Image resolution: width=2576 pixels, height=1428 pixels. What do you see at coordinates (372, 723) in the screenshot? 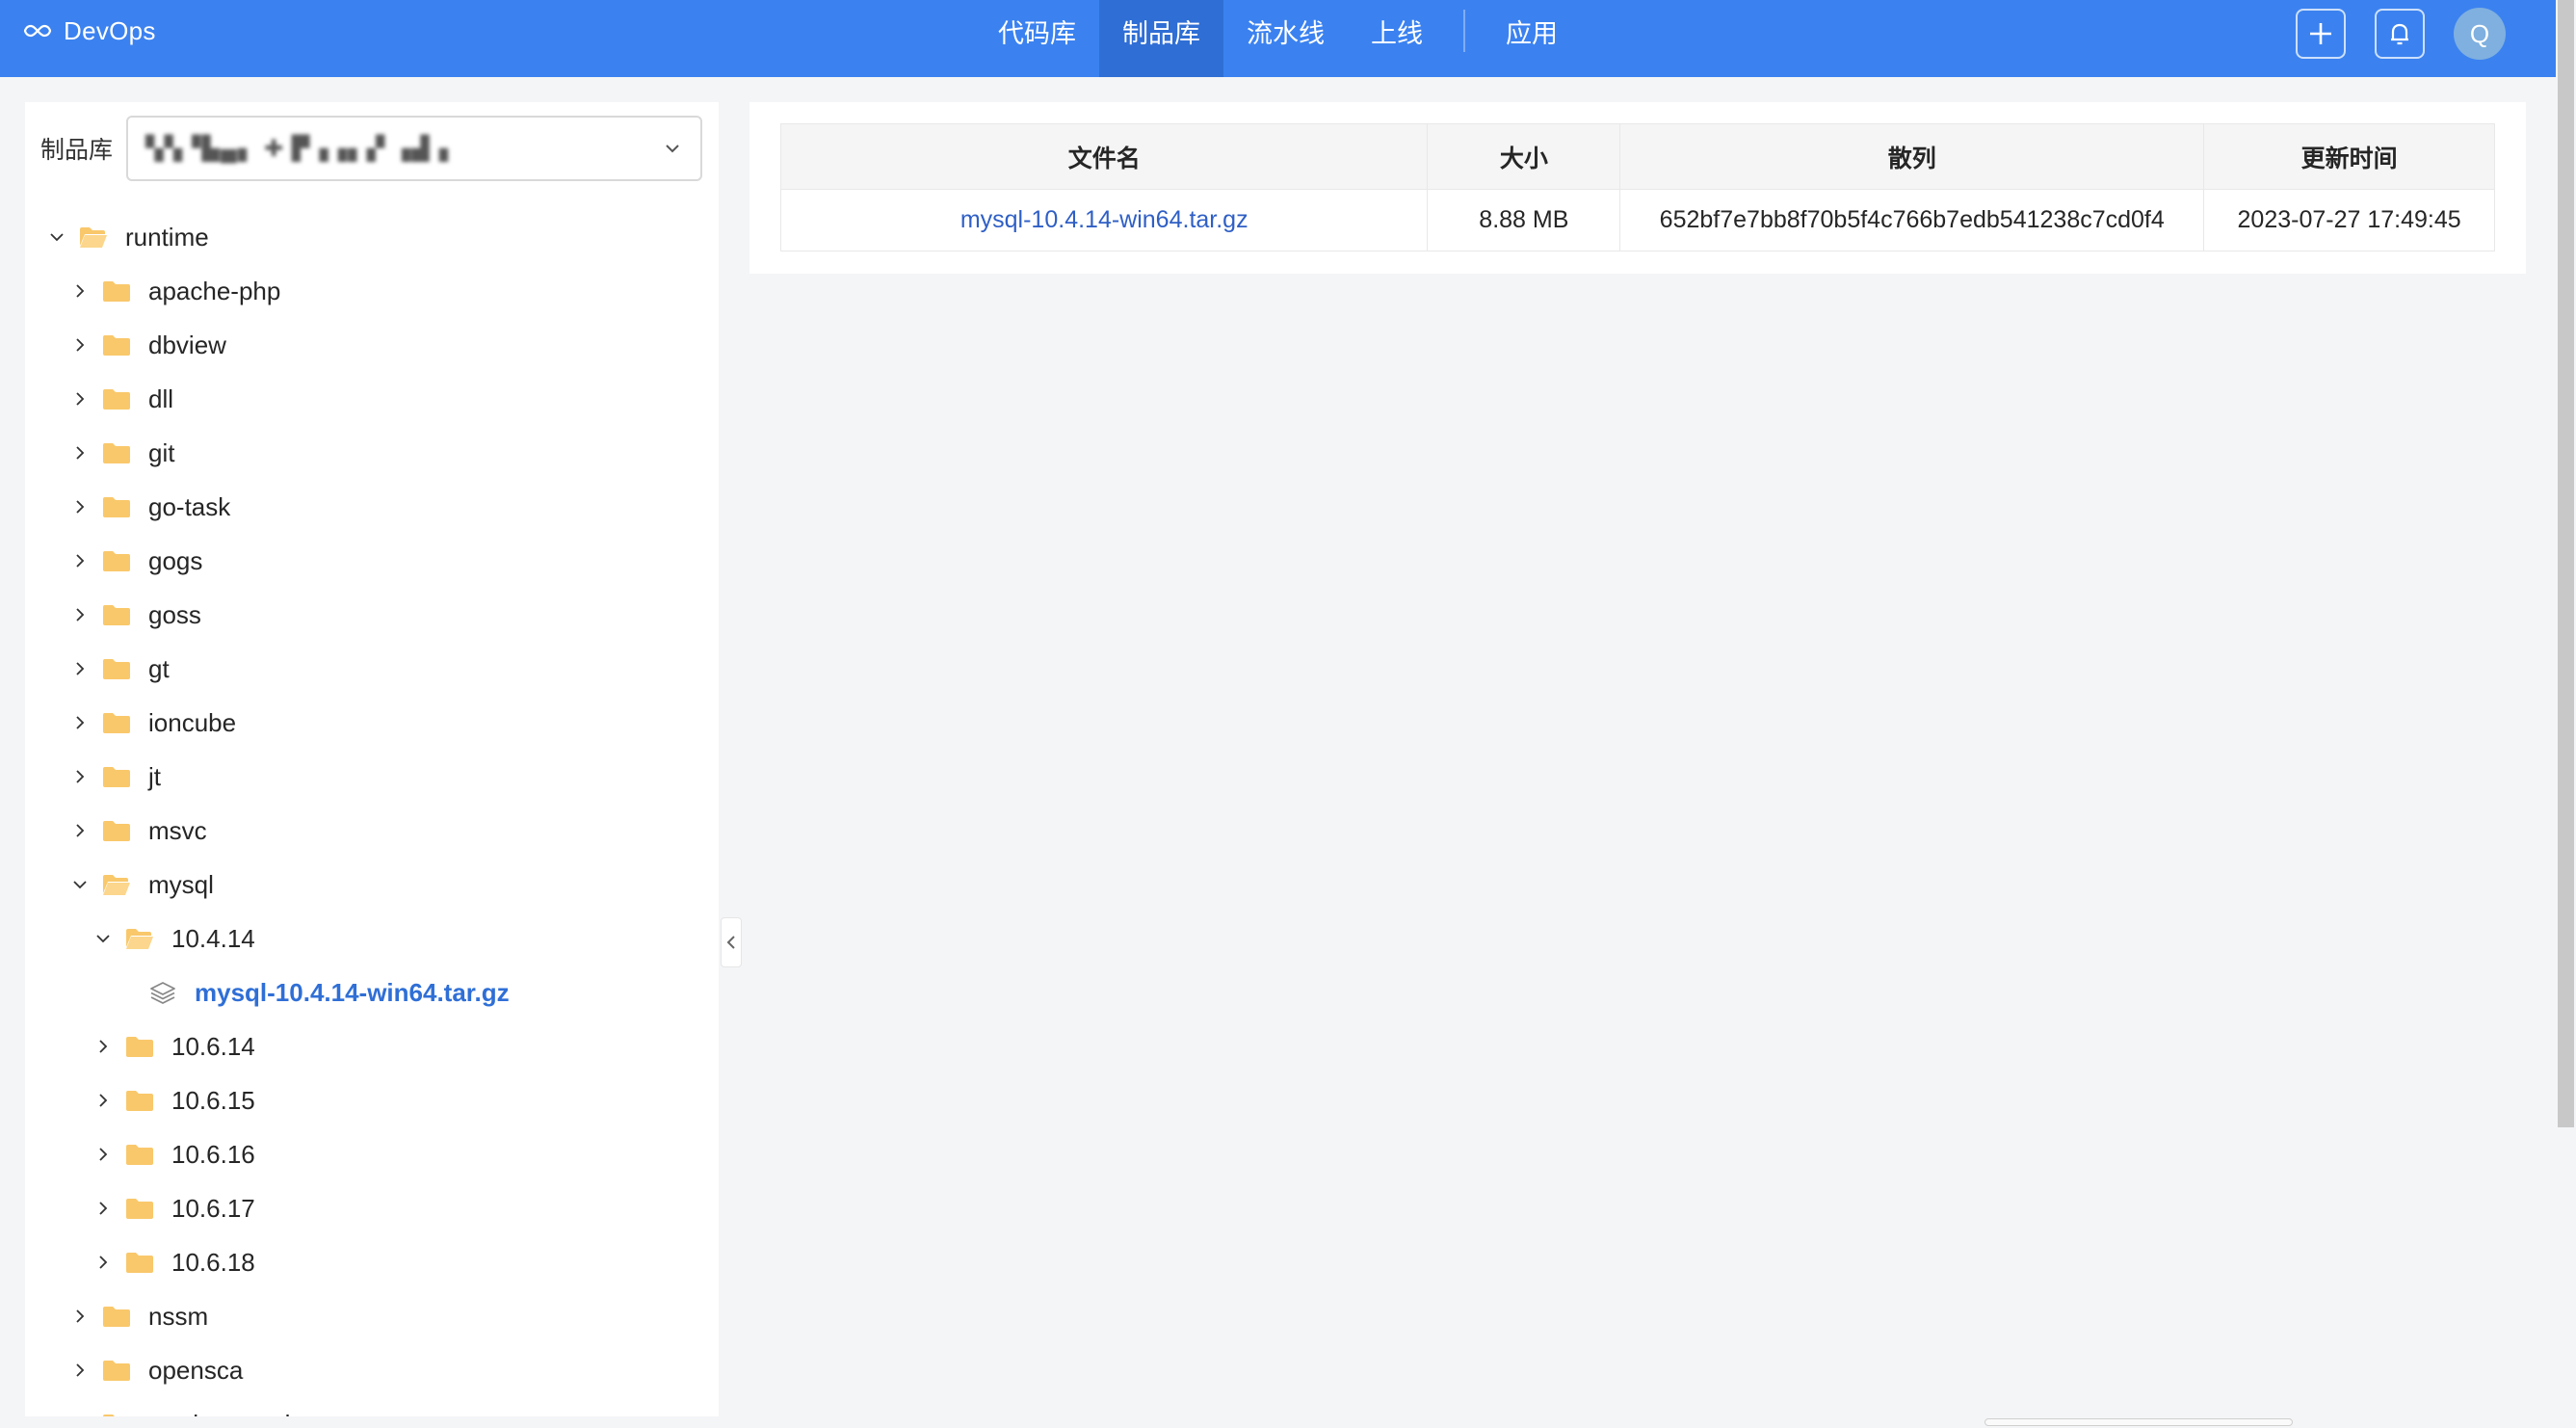
I see `tree-folder-item: ioncube` at bounding box center [372, 723].